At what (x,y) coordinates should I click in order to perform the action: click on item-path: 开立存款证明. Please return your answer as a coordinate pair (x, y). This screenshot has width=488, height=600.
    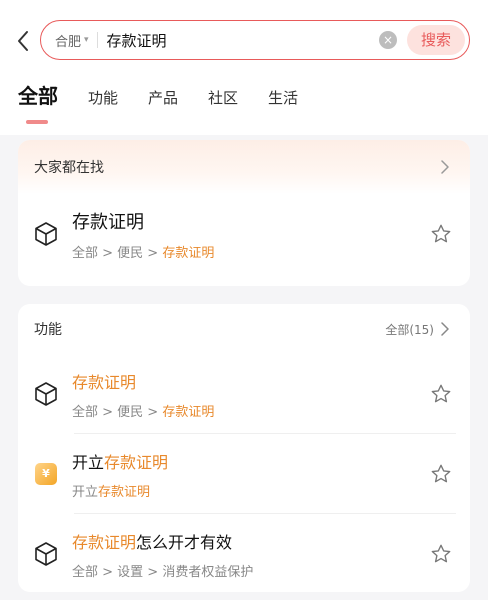
    Looking at the image, I should click on (111, 492).